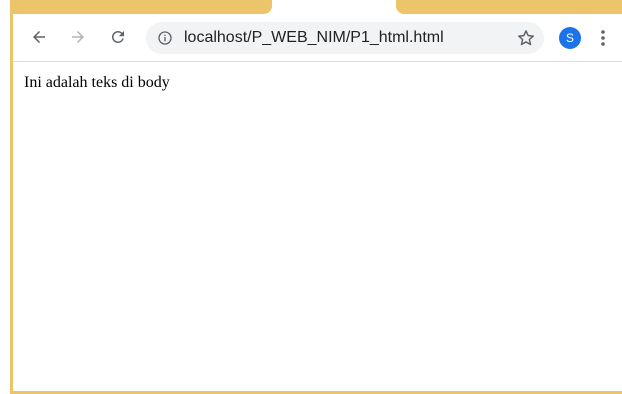  I want to click on arrow-left-icon, so click(39, 37).